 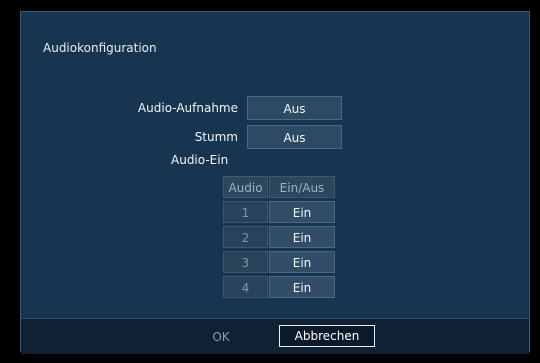 What do you see at coordinates (245, 187) in the screenshot?
I see `table-header-audio: Audio` at bounding box center [245, 187].